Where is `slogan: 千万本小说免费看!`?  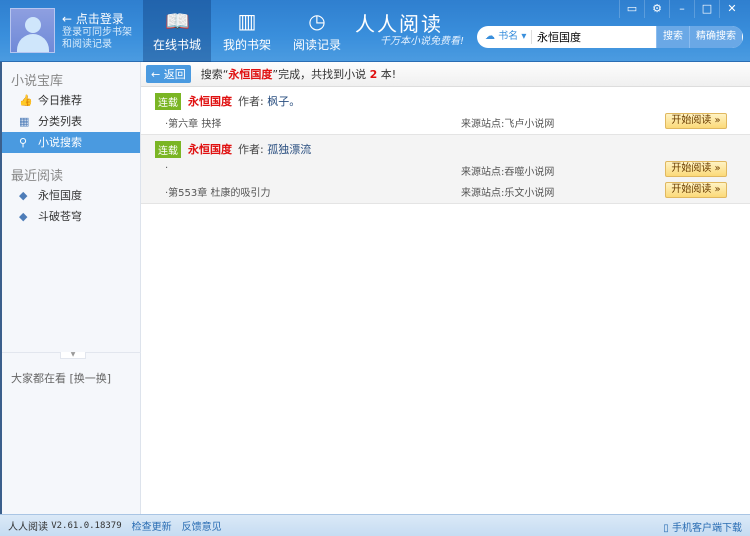 slogan: 千万本小说免费看! is located at coordinates (422, 41).